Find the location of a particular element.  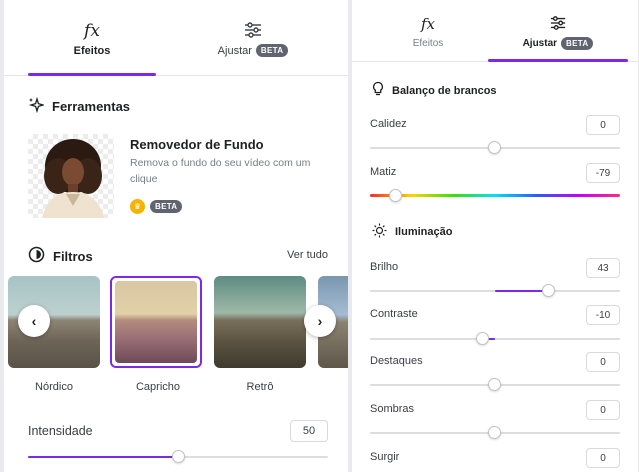

tool-title: Removedor de Fundo is located at coordinates (197, 144).